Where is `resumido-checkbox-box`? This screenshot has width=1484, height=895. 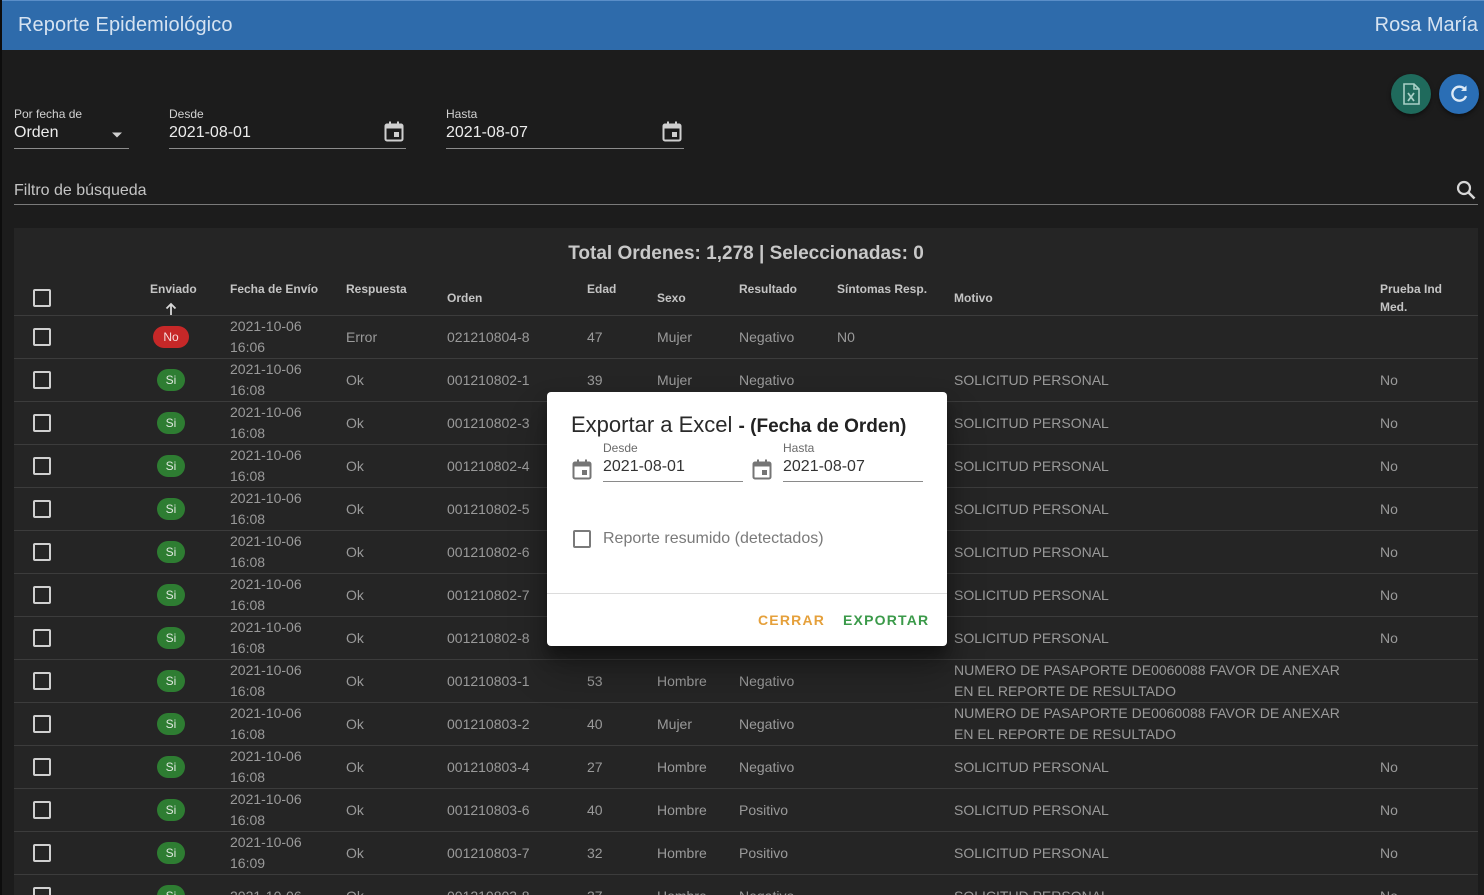
resumido-checkbox-box is located at coordinates (582, 539).